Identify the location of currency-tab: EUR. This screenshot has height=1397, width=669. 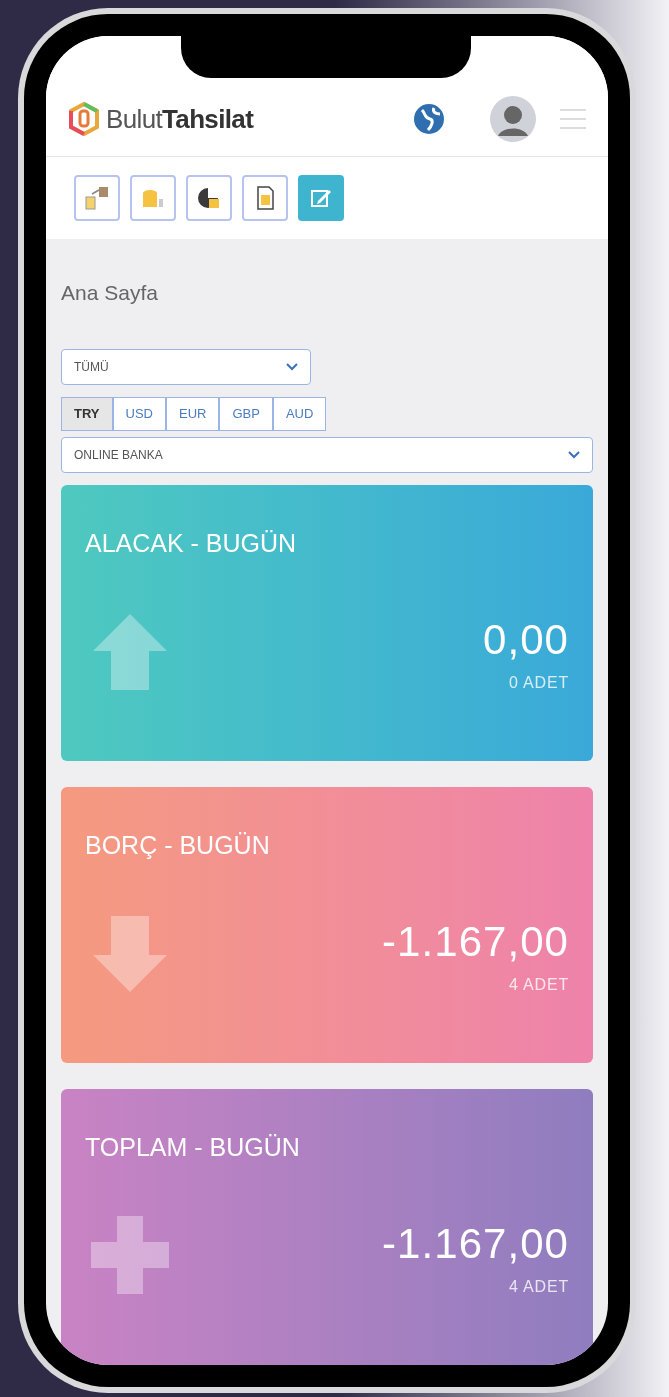
(193, 413).